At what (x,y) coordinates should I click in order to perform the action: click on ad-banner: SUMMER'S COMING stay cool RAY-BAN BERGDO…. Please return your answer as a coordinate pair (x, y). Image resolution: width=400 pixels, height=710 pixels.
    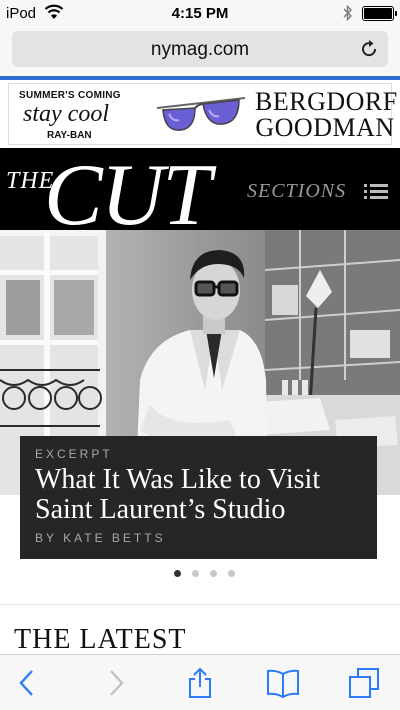
    Looking at the image, I should click on (200, 114).